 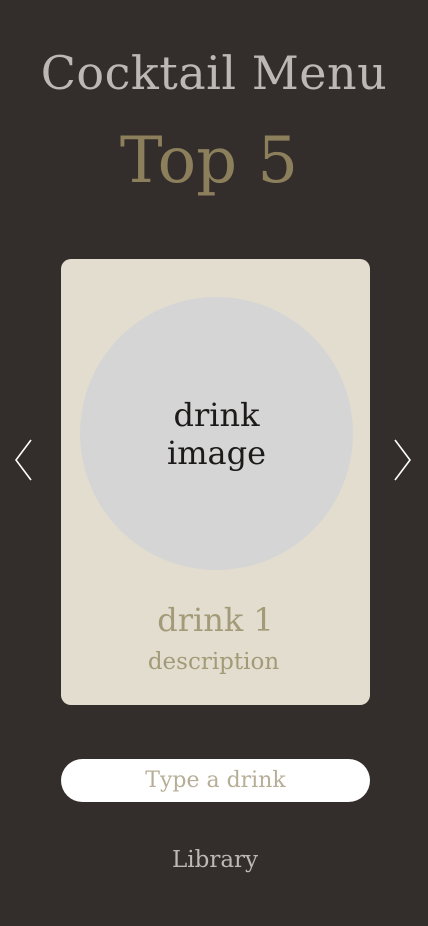 I want to click on library-link: Library, so click(x=214, y=860).